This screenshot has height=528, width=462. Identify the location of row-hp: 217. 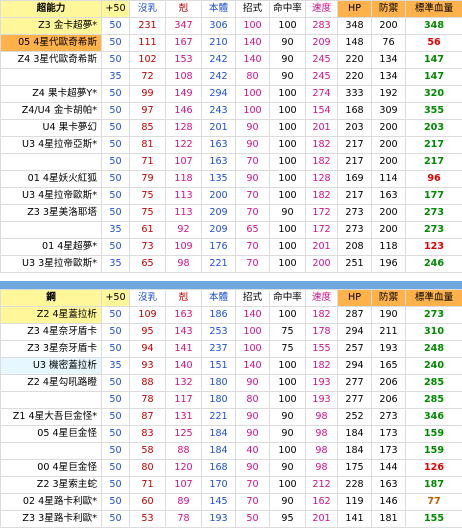
(355, 196).